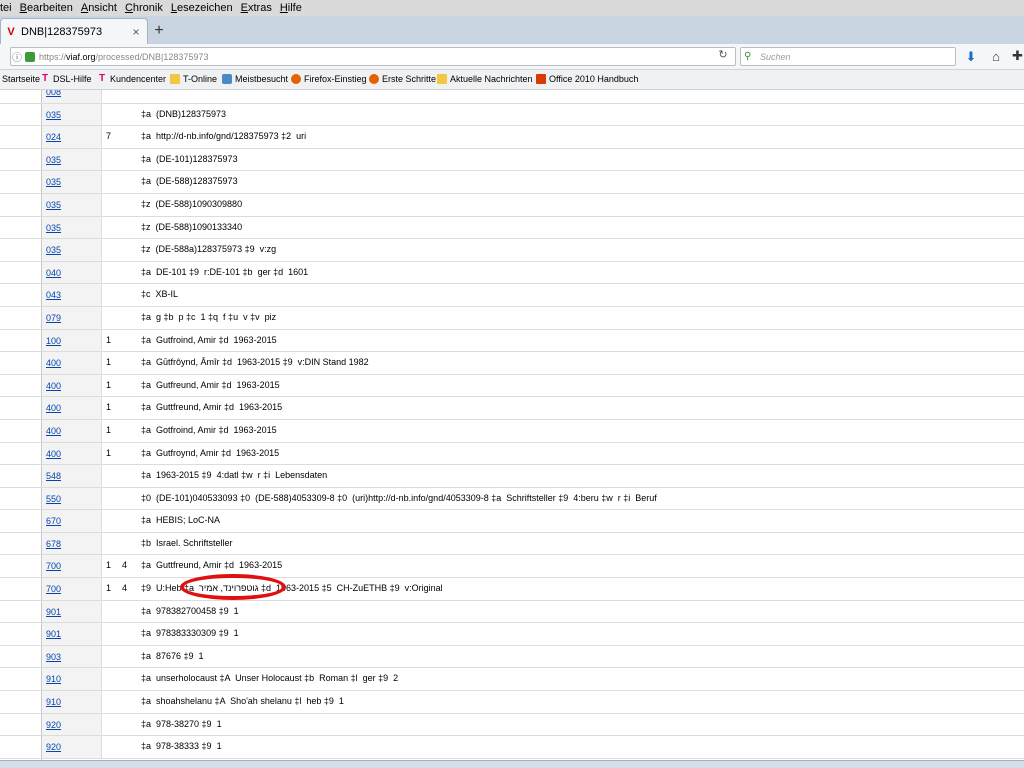 The height and width of the screenshot is (768, 1024). Describe the element at coordinates (210, 452) in the screenshot. I see `field-content: ‡a Gutfroynd, Amir ‡d 1963-2015` at that location.